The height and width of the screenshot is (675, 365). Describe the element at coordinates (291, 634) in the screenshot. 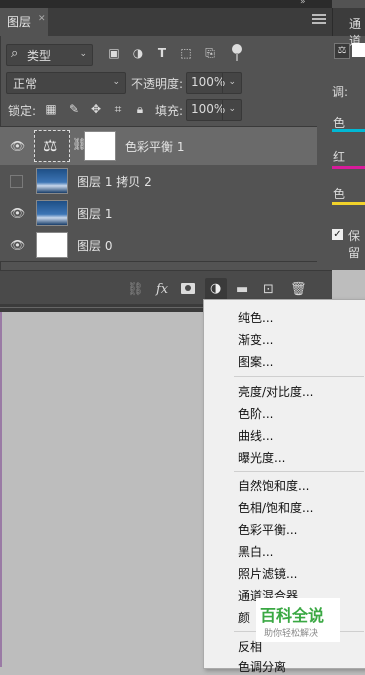

I see `watermark-subtitle: 助你轻松解决` at that location.